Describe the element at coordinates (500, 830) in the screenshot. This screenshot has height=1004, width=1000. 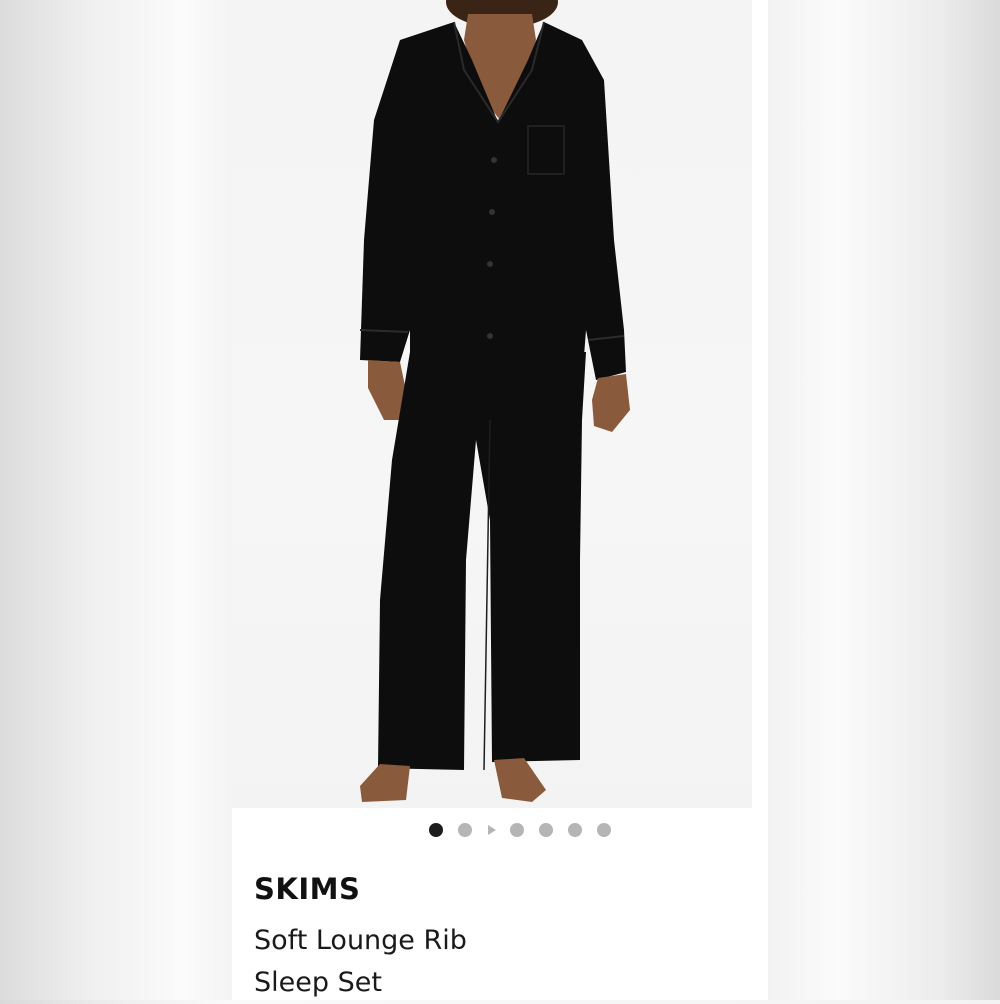
I see `carousel-pagination` at that location.